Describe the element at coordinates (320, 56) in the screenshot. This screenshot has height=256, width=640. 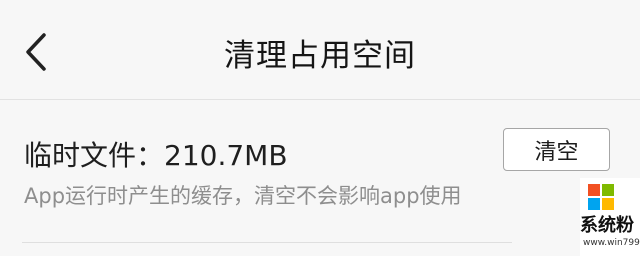
I see `page-title: 清理占用空间` at that location.